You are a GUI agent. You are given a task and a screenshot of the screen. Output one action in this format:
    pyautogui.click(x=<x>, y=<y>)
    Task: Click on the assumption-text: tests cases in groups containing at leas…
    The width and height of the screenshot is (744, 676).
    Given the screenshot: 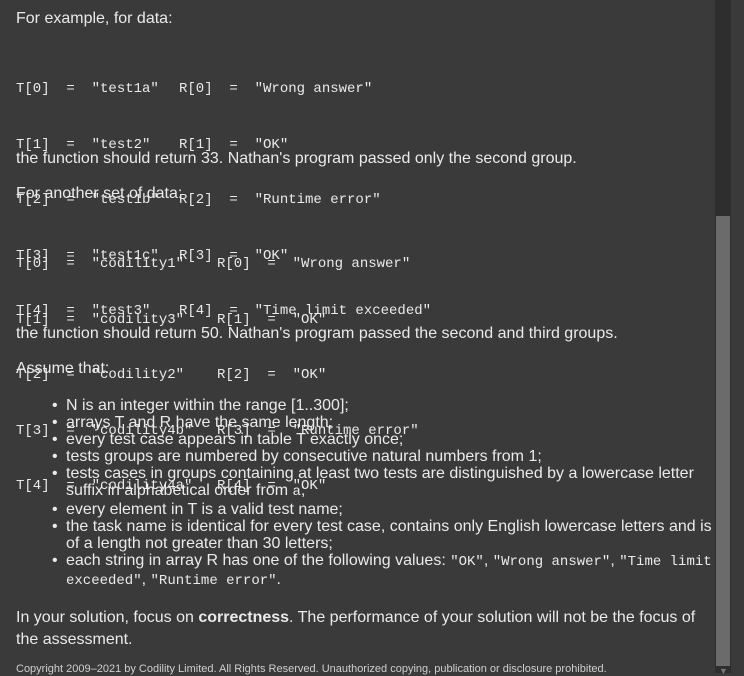 What is the action you would take?
    pyautogui.click(x=380, y=482)
    